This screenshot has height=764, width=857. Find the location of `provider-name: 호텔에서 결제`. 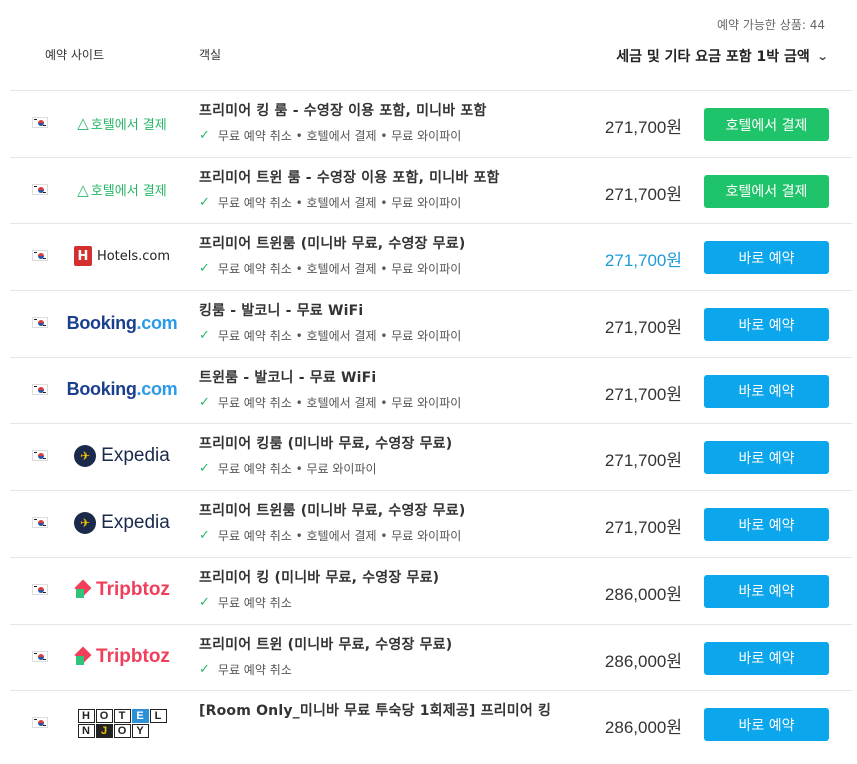

provider-name: 호텔에서 결제 is located at coordinates (128, 192).